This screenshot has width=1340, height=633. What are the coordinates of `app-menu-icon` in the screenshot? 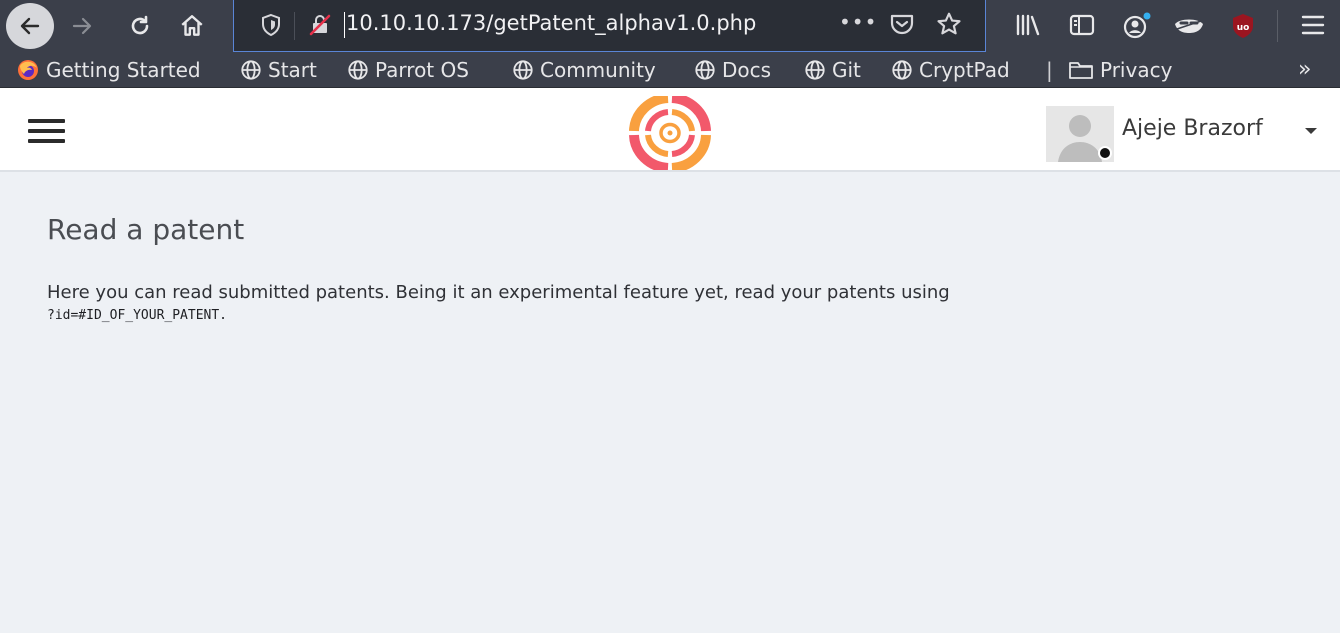 It's located at (1313, 25).